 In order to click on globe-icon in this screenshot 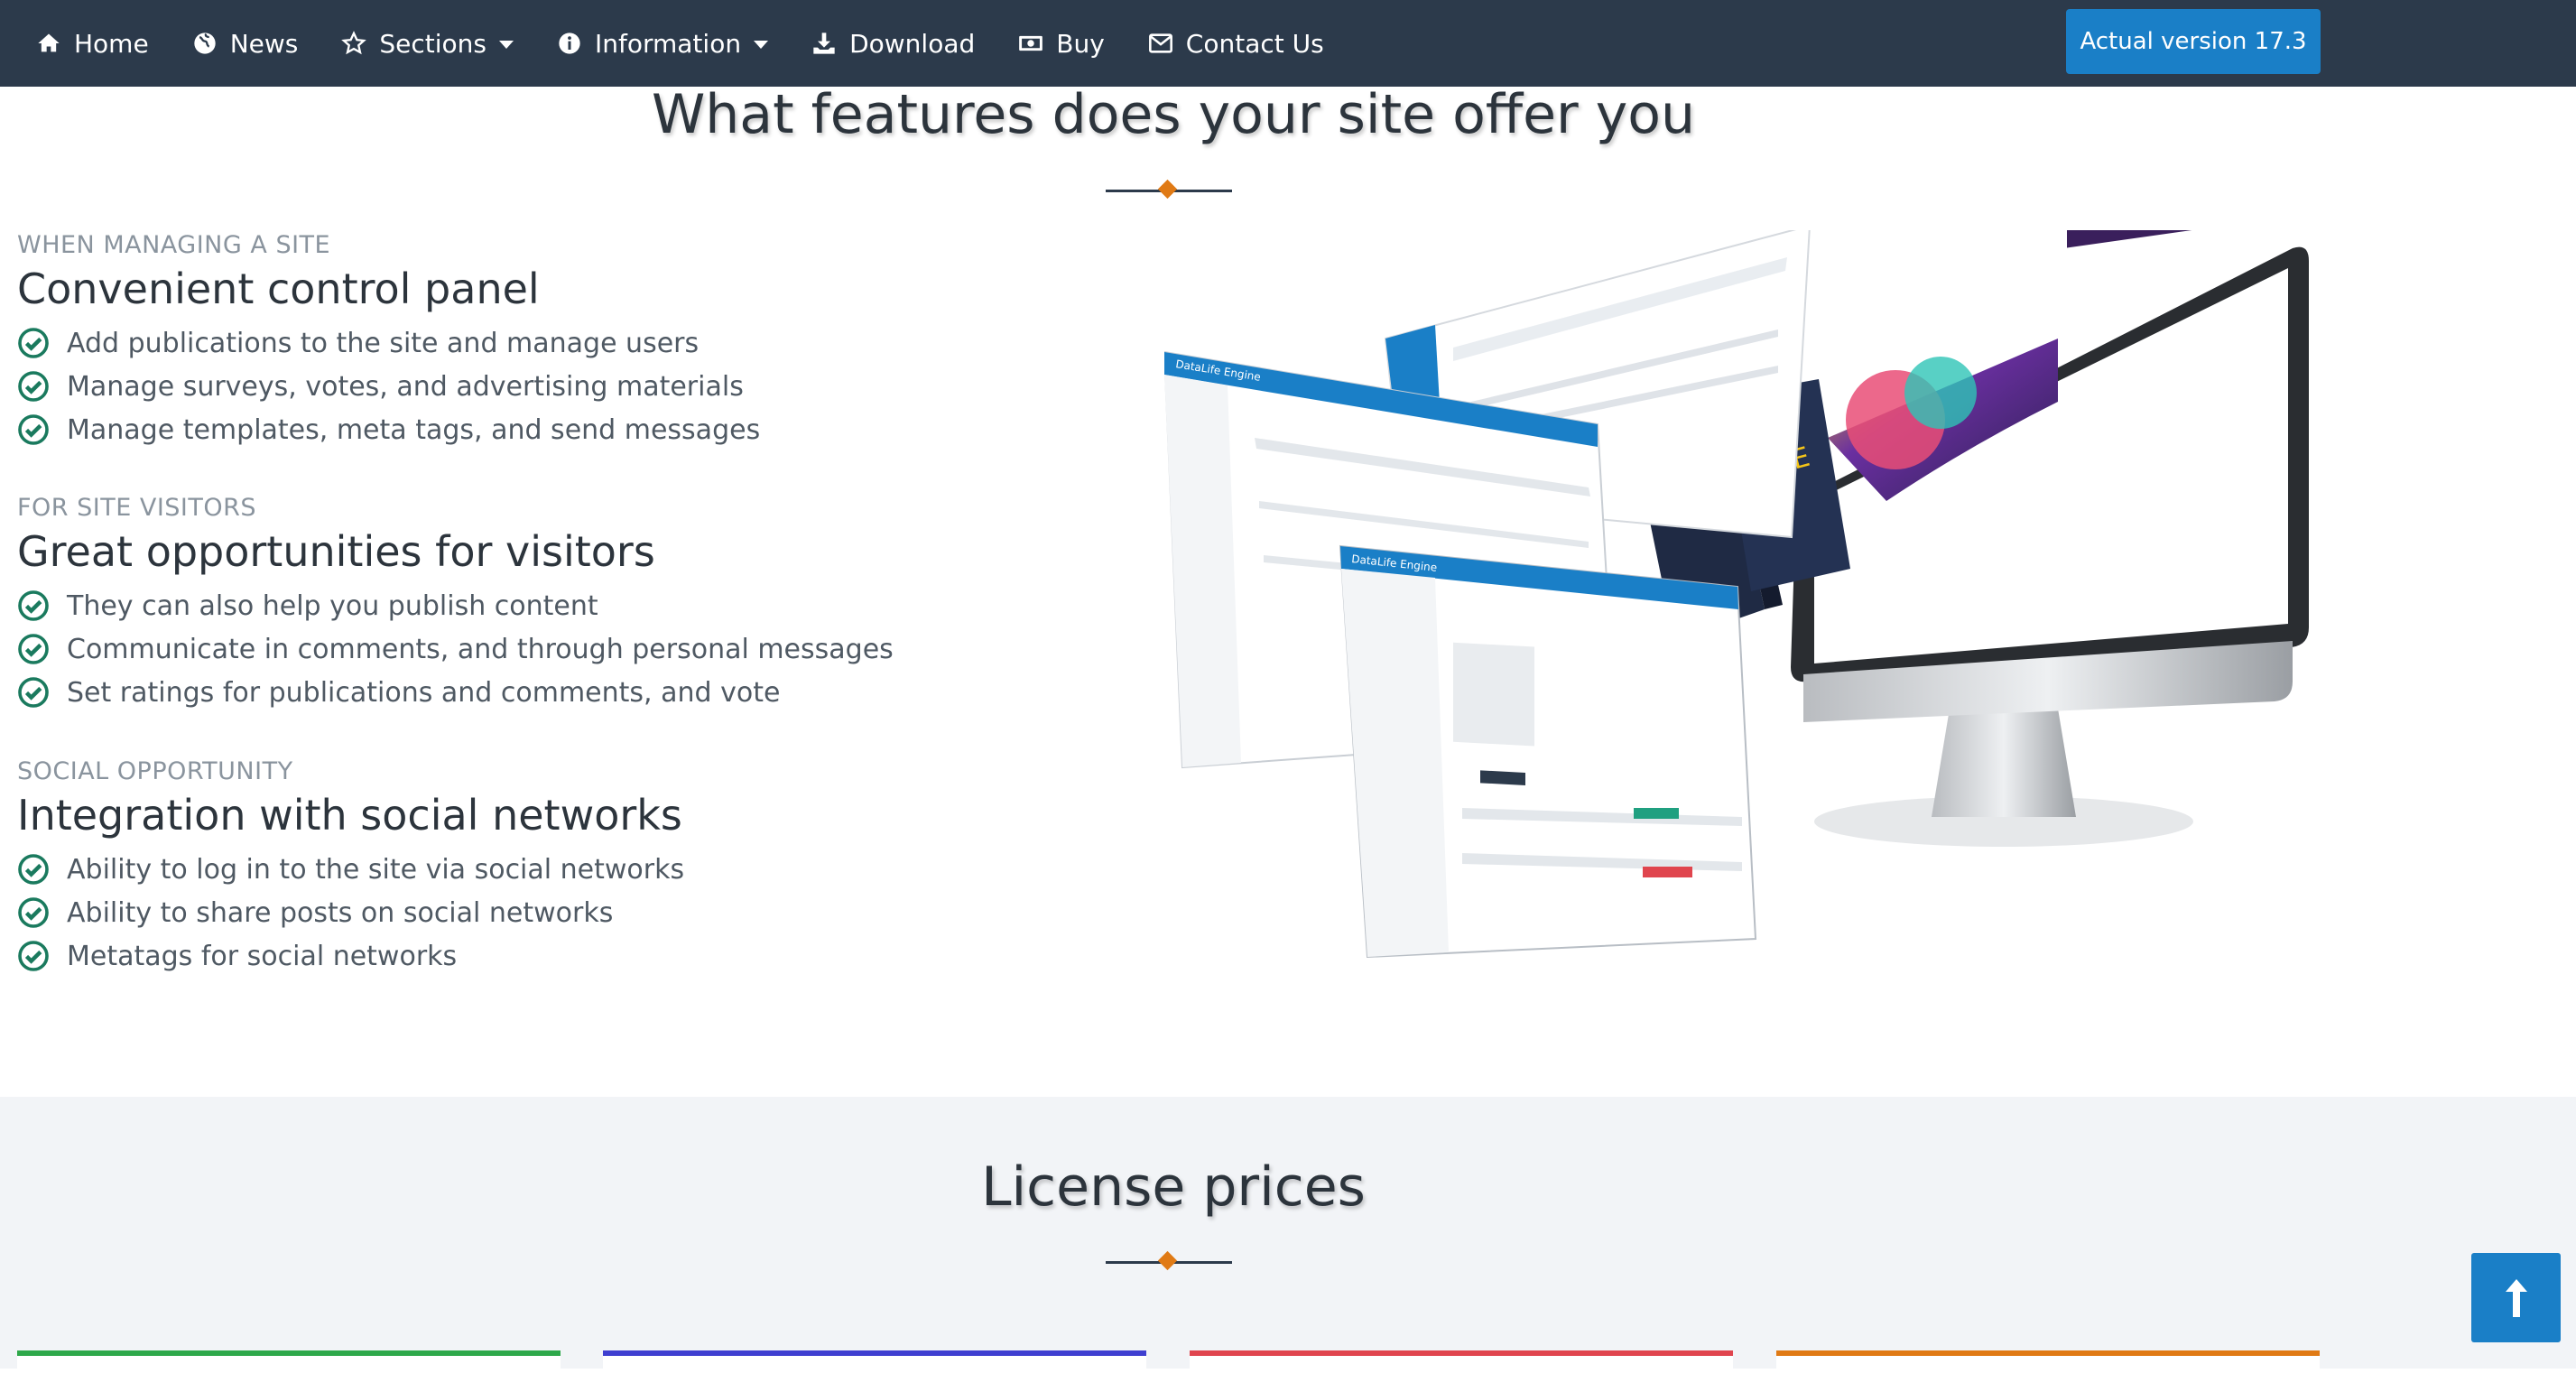, I will do `click(205, 43)`.